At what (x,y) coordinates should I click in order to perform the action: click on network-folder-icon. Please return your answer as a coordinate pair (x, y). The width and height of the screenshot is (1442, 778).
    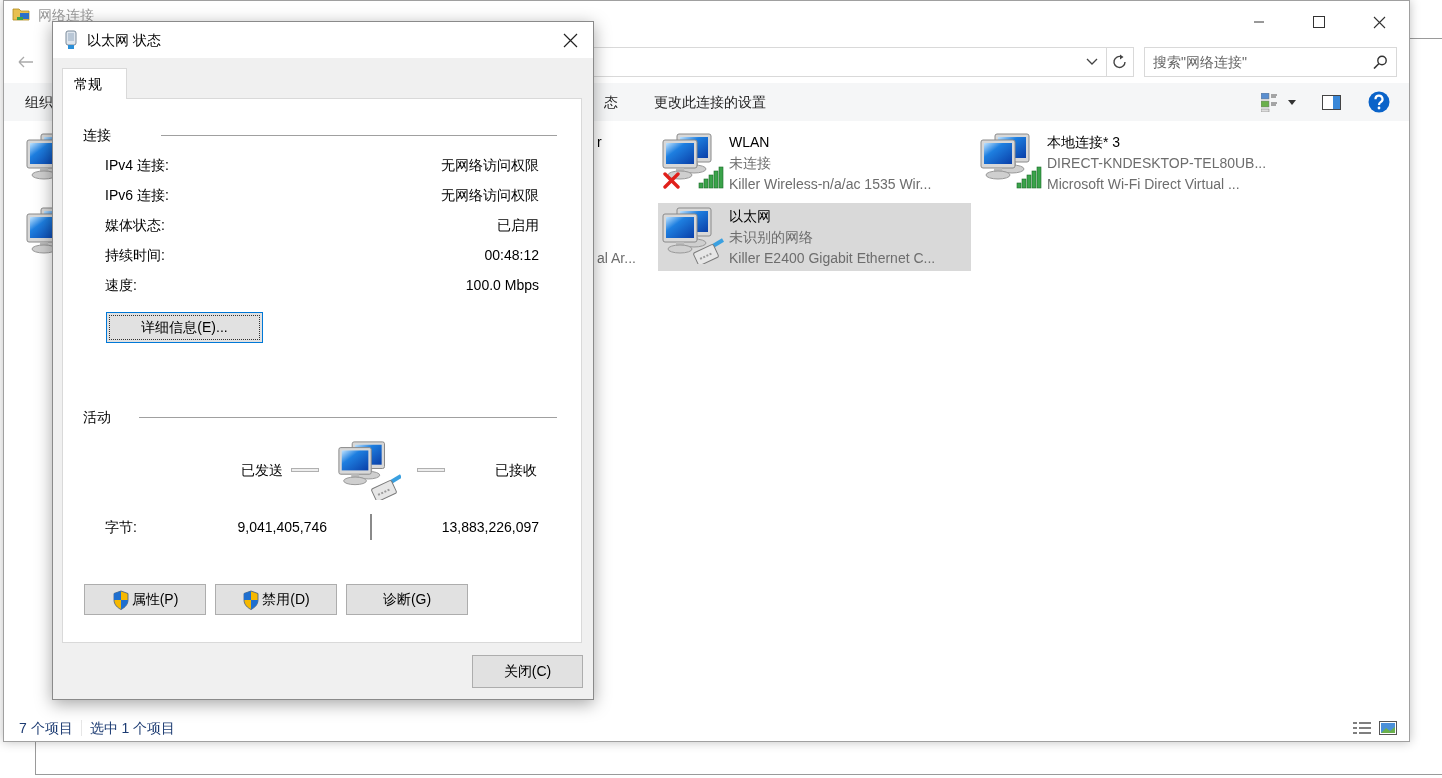
    Looking at the image, I should click on (22, 14).